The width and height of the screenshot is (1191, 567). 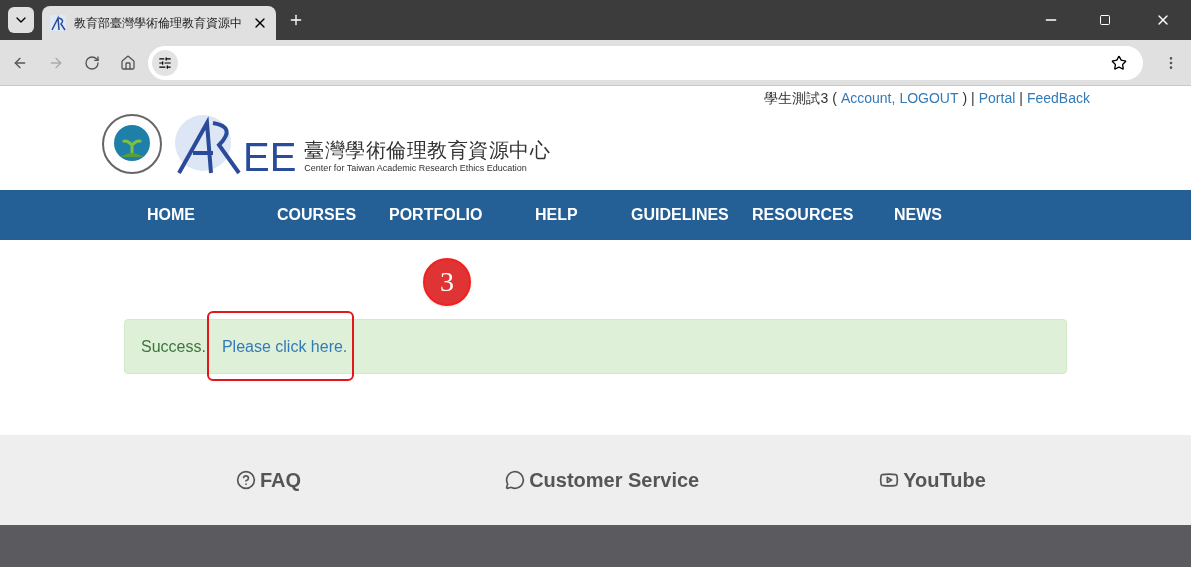 I want to click on tab-title: 教育部臺灣學術倫理教育資源中, so click(x=158, y=23).